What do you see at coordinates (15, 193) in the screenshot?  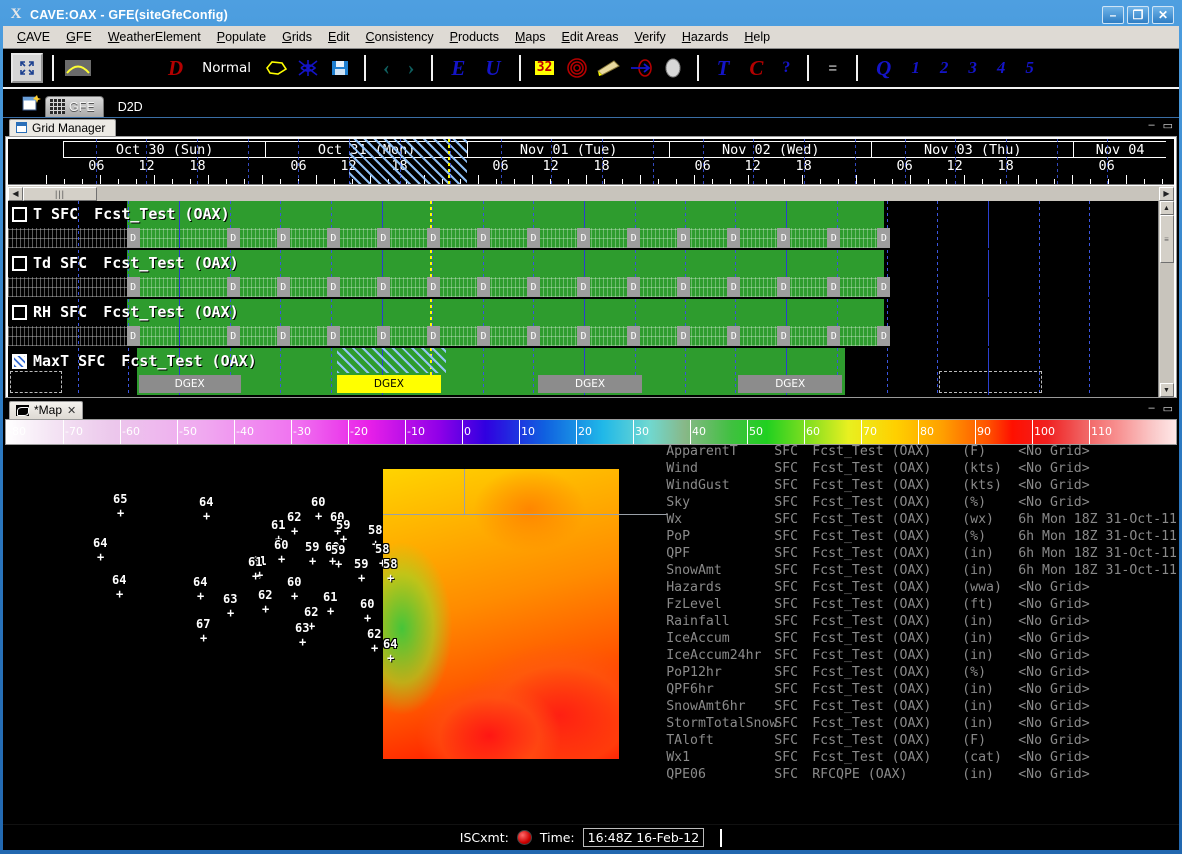 I see `hscroll-left-arrow: ◀` at bounding box center [15, 193].